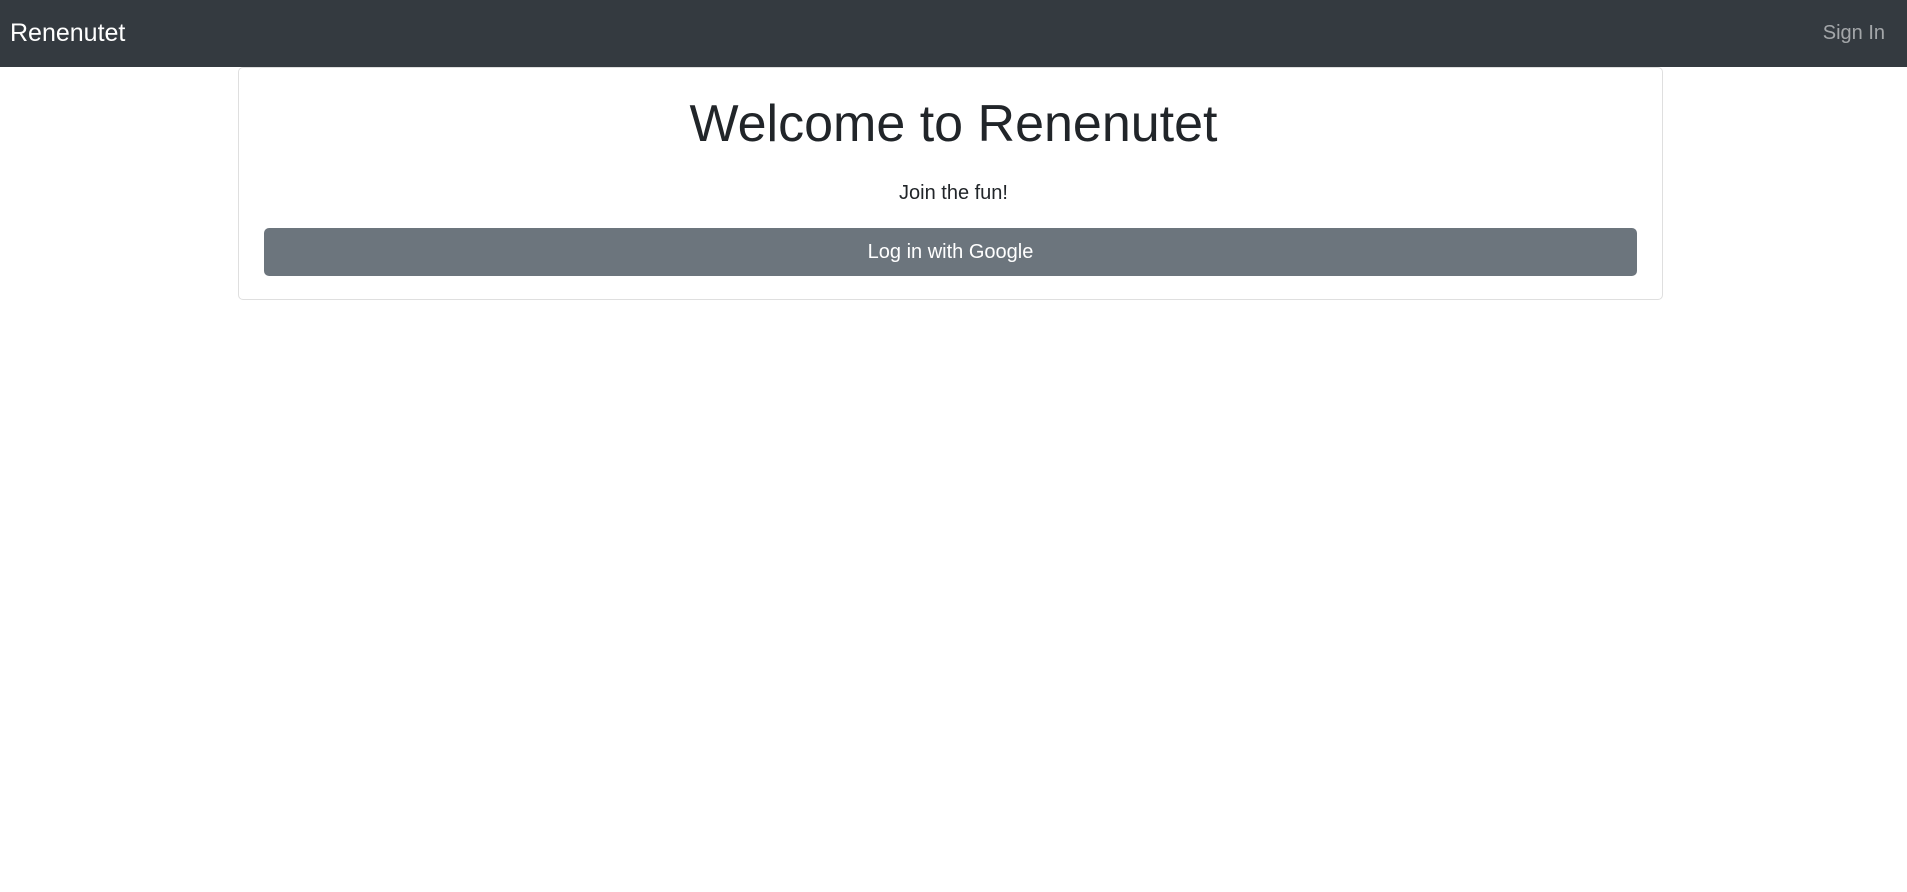 The width and height of the screenshot is (1907, 892). I want to click on welcome-subtitle: Join the fun!, so click(953, 193).